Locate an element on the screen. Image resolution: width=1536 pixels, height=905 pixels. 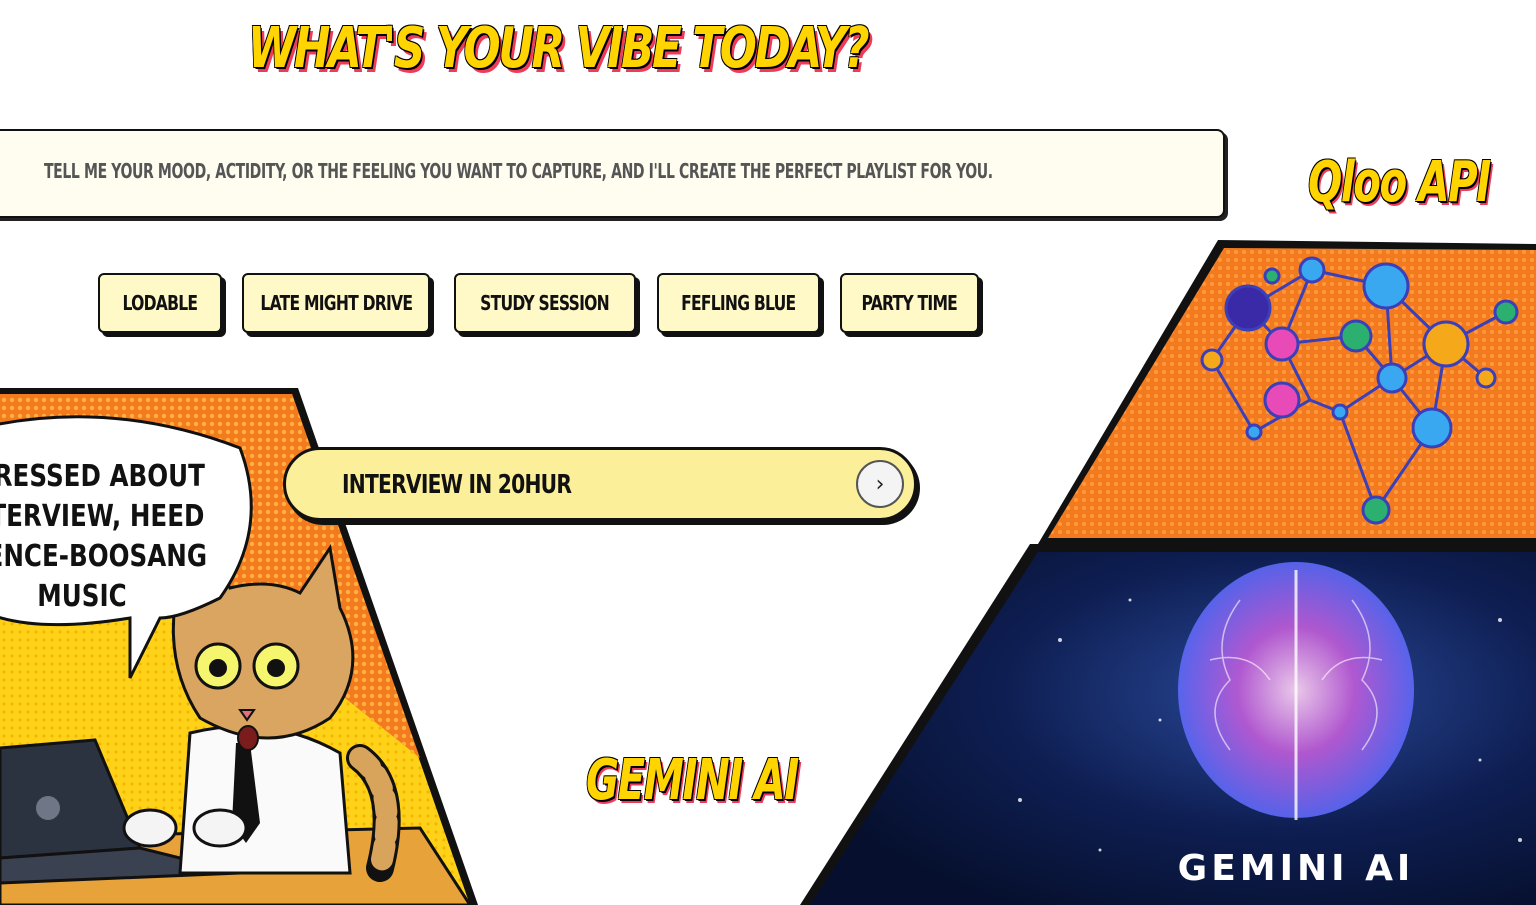
bubble-line-4: MUSIC is located at coordinates (81, 597).